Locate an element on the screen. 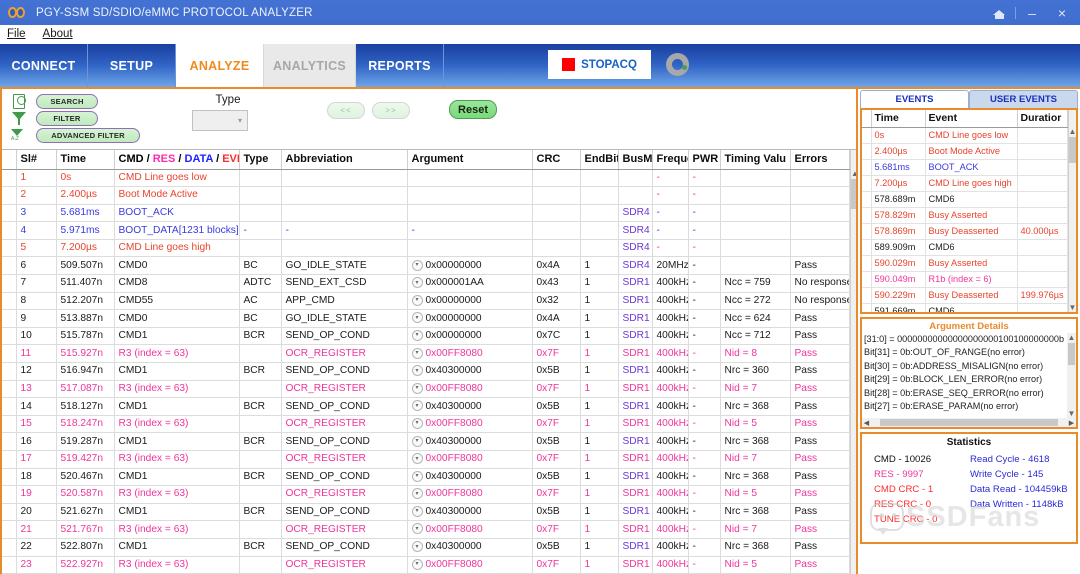 Image resolution: width=1080 pixels, height=574 pixels. argument-scroll-thumb is located at coordinates (1071, 354).